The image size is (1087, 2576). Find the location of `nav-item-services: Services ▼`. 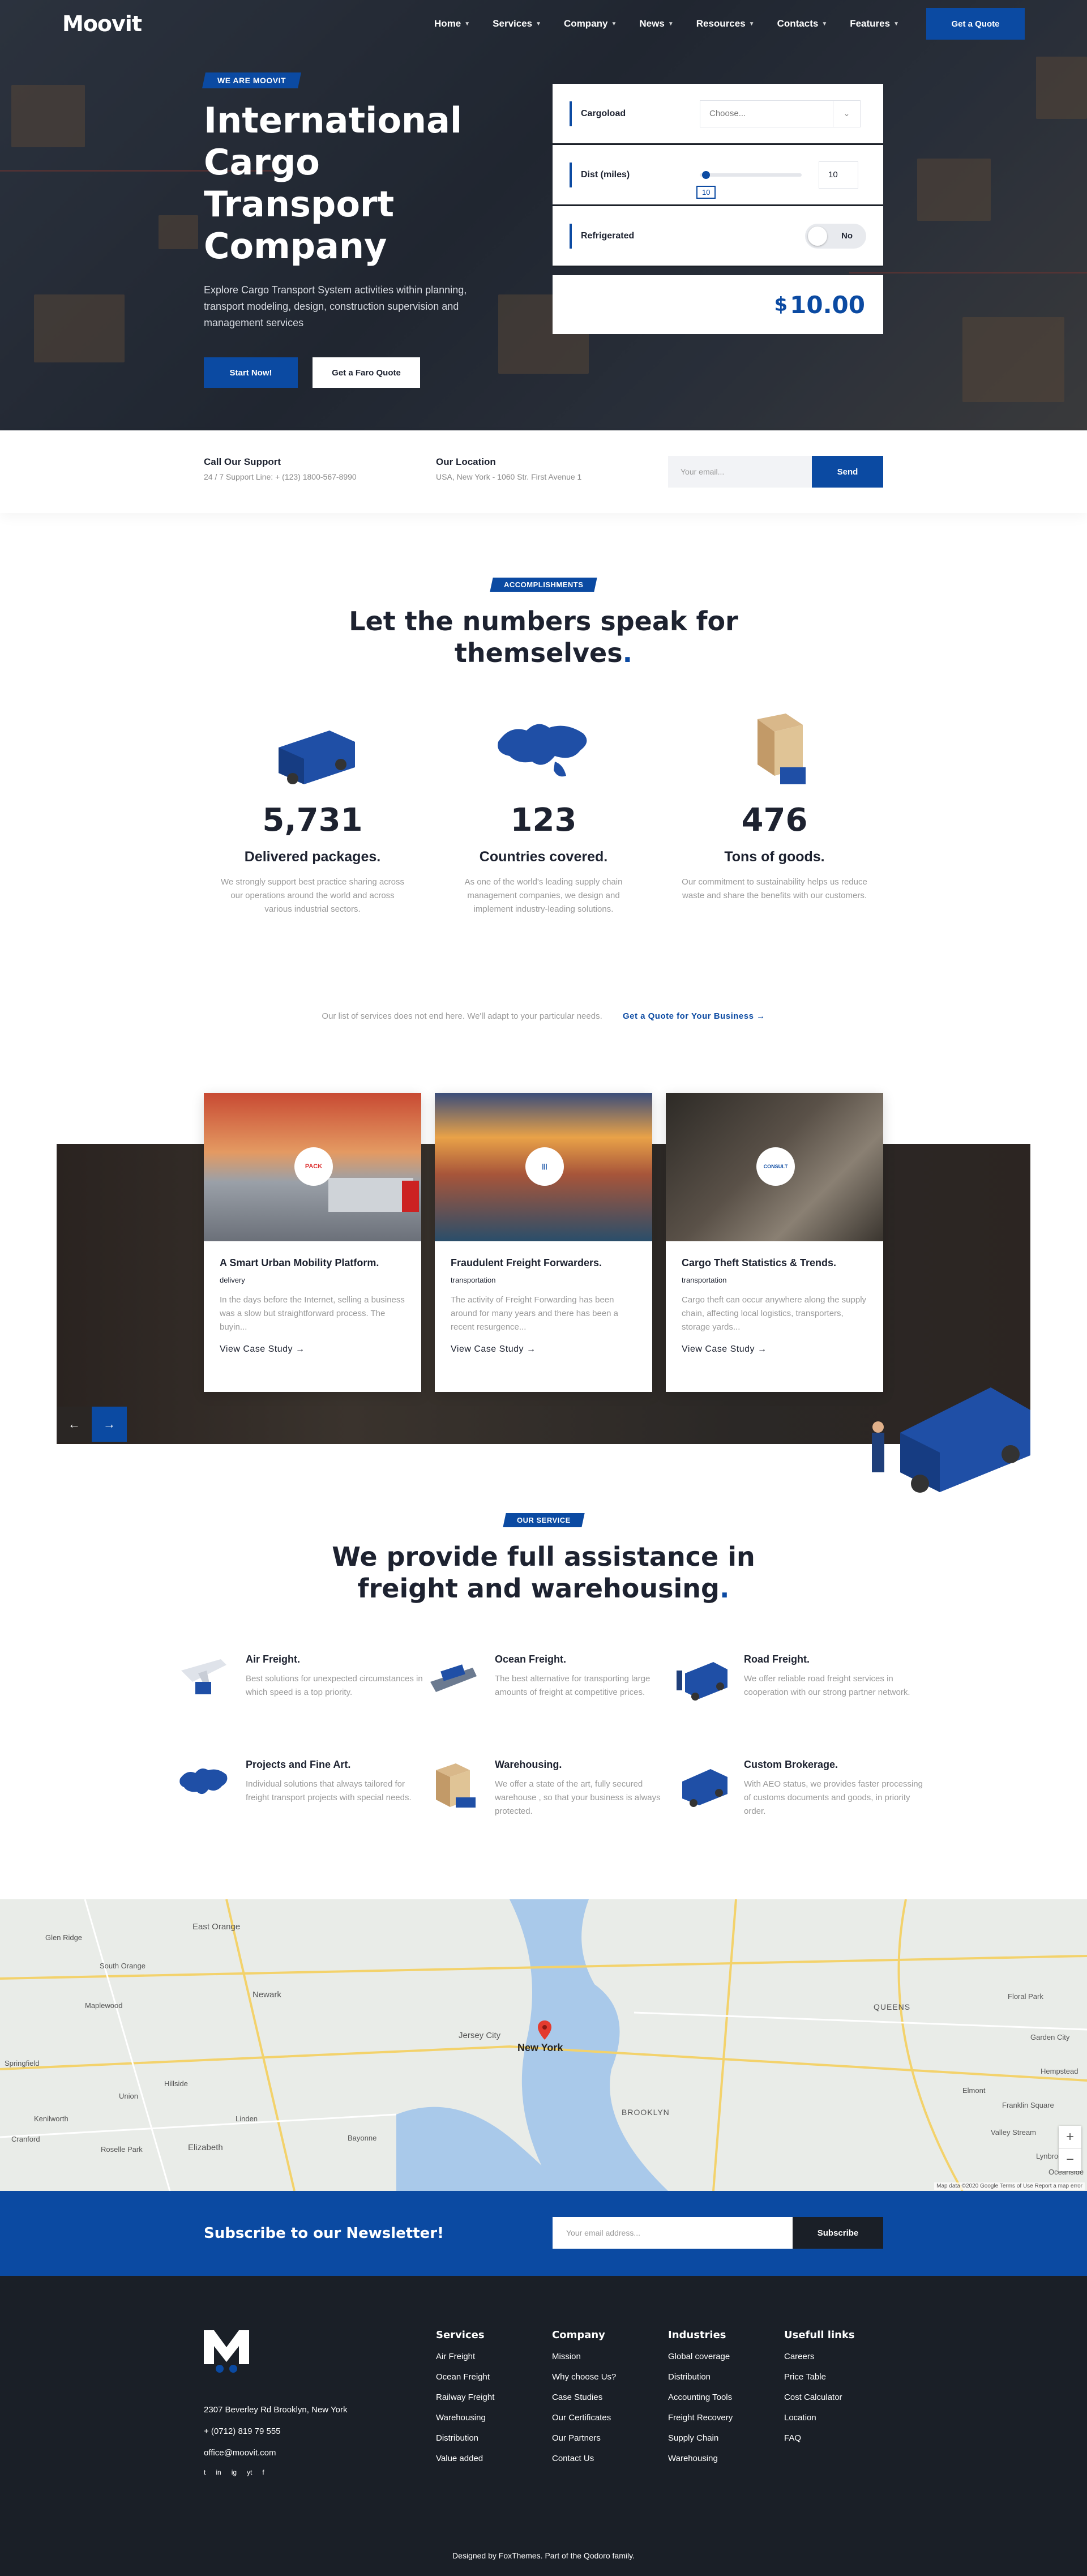

nav-item-services: Services ▼ is located at coordinates (517, 23).